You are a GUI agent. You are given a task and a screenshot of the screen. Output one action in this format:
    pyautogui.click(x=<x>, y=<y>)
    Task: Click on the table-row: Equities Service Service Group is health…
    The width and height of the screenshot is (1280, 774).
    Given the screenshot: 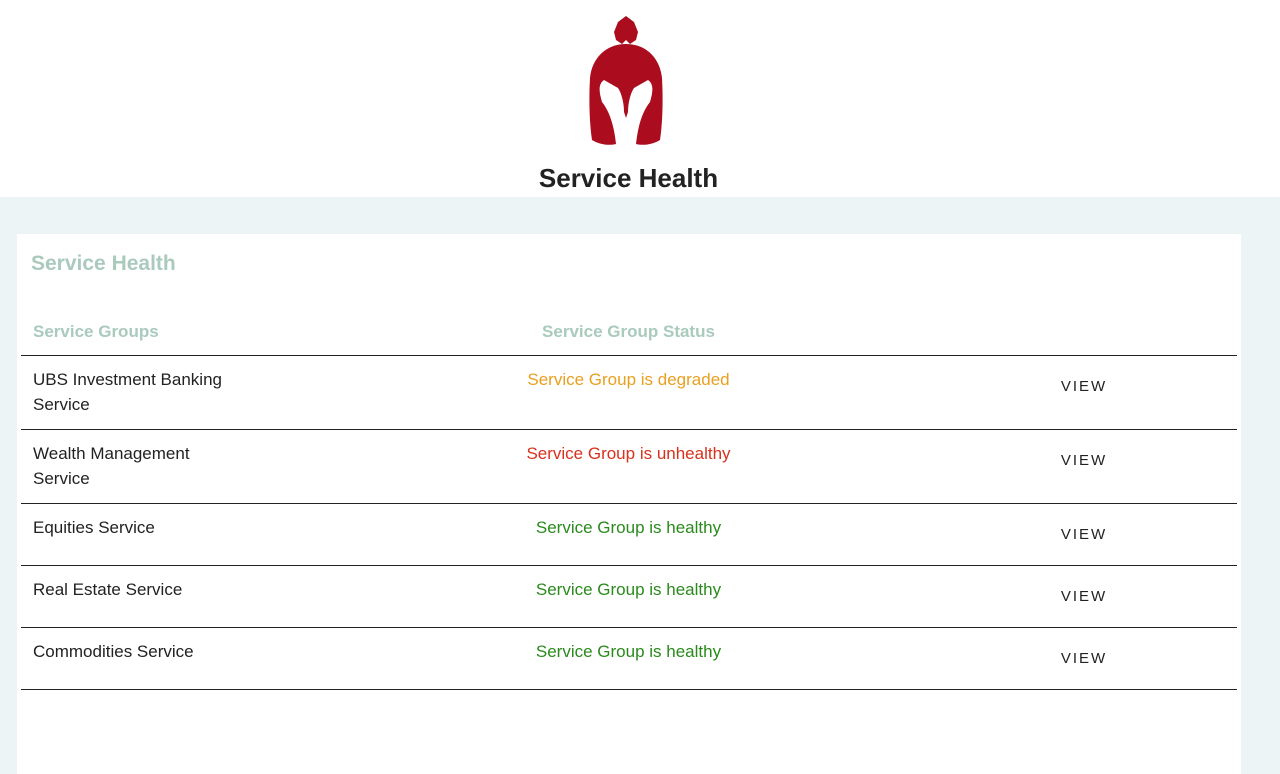 What is the action you would take?
    pyautogui.click(x=629, y=535)
    